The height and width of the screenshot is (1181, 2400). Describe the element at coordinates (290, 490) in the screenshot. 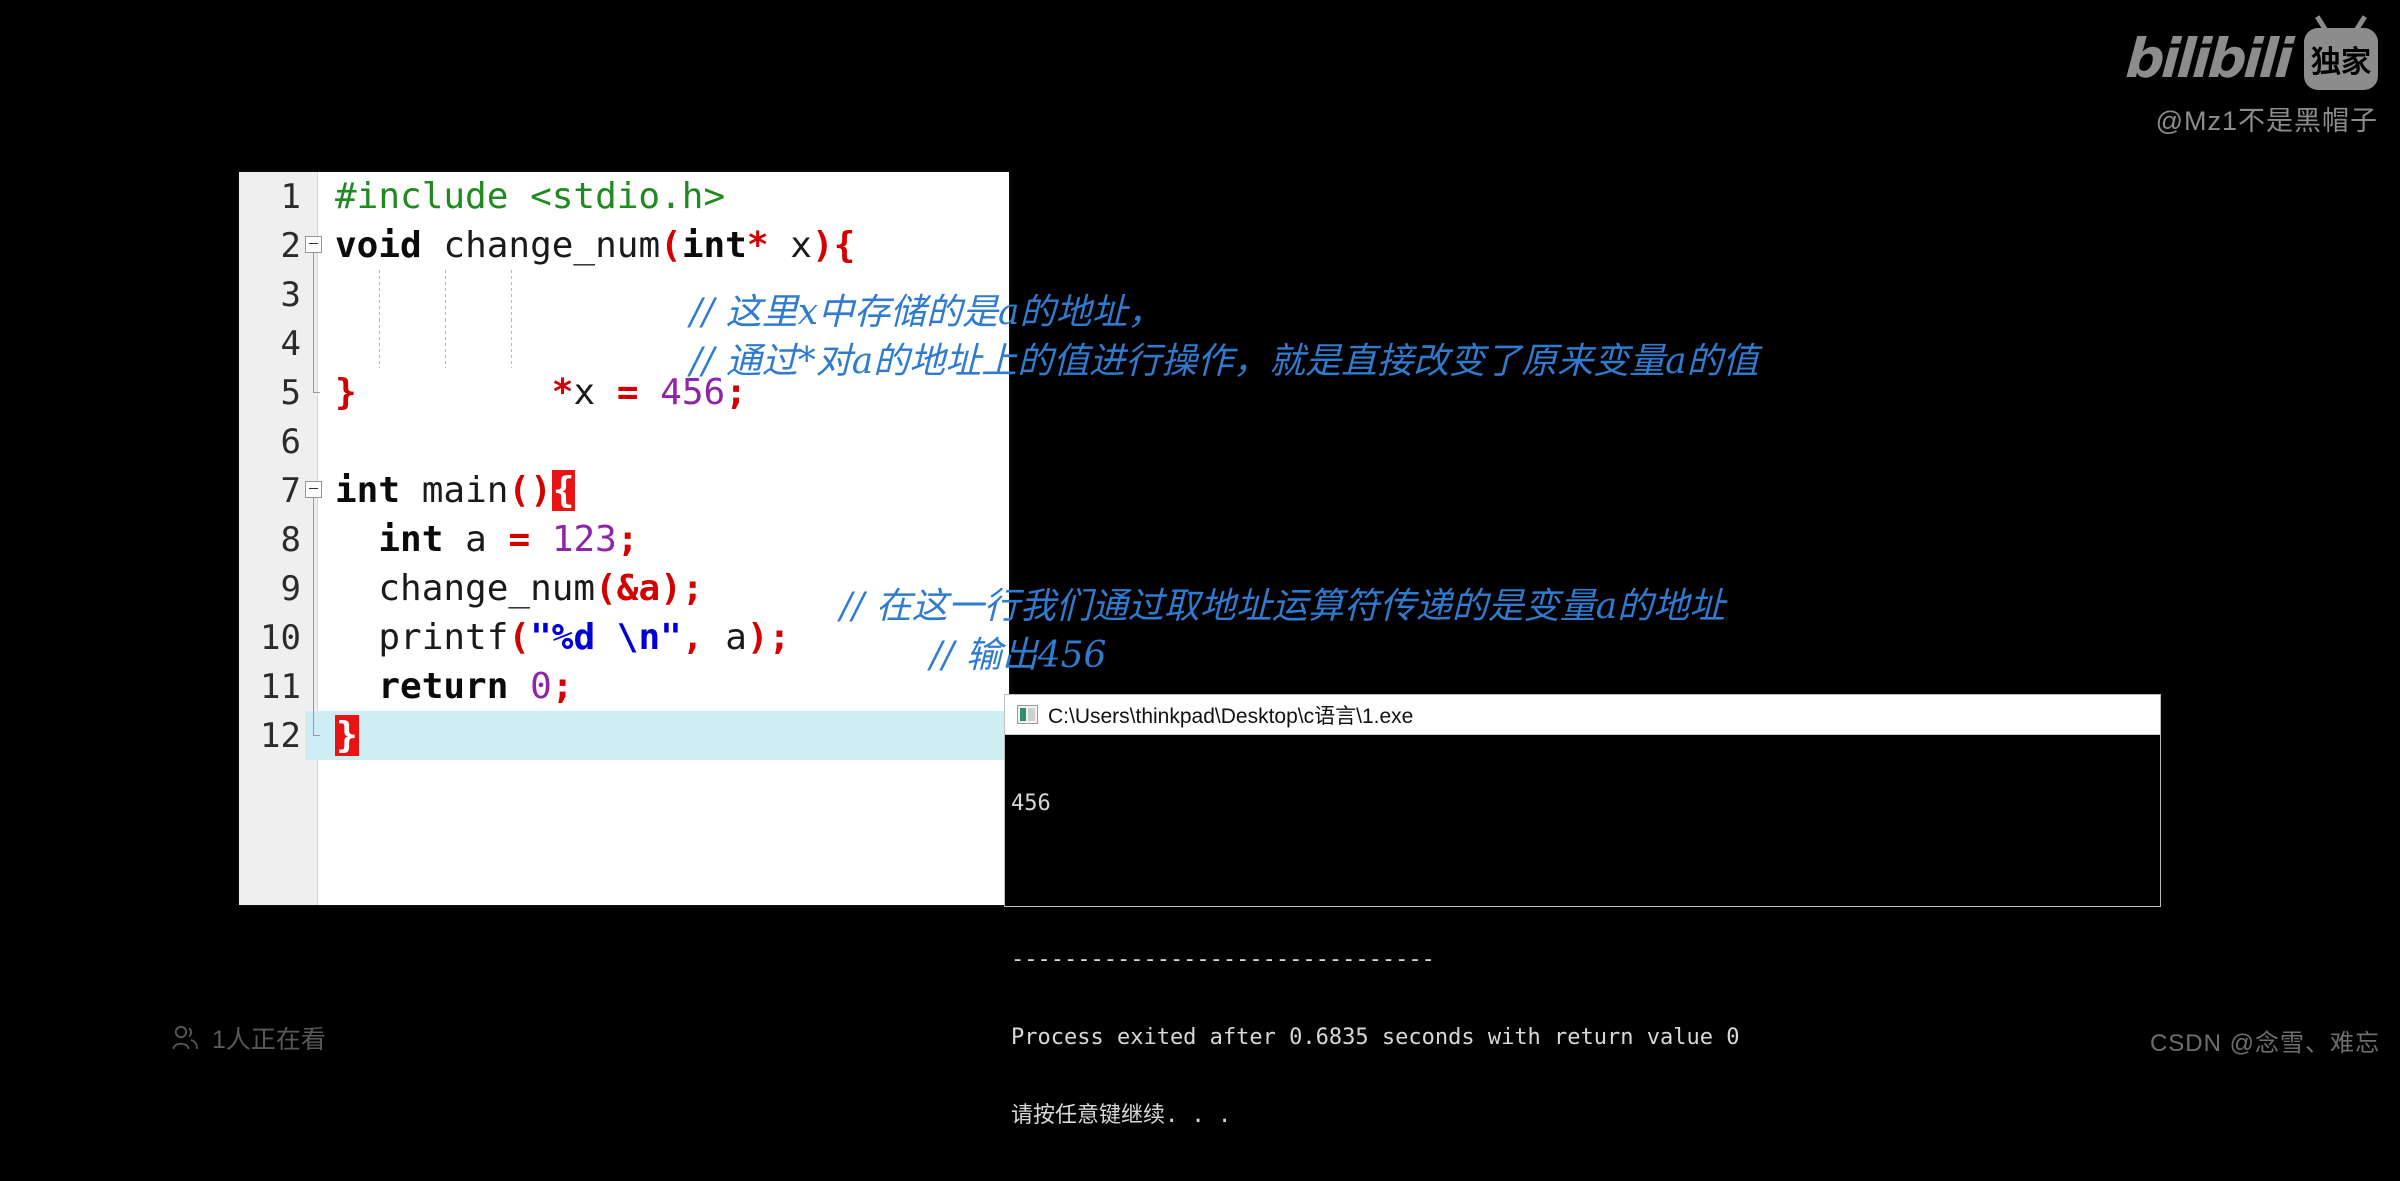

I see `line-number: 7` at that location.